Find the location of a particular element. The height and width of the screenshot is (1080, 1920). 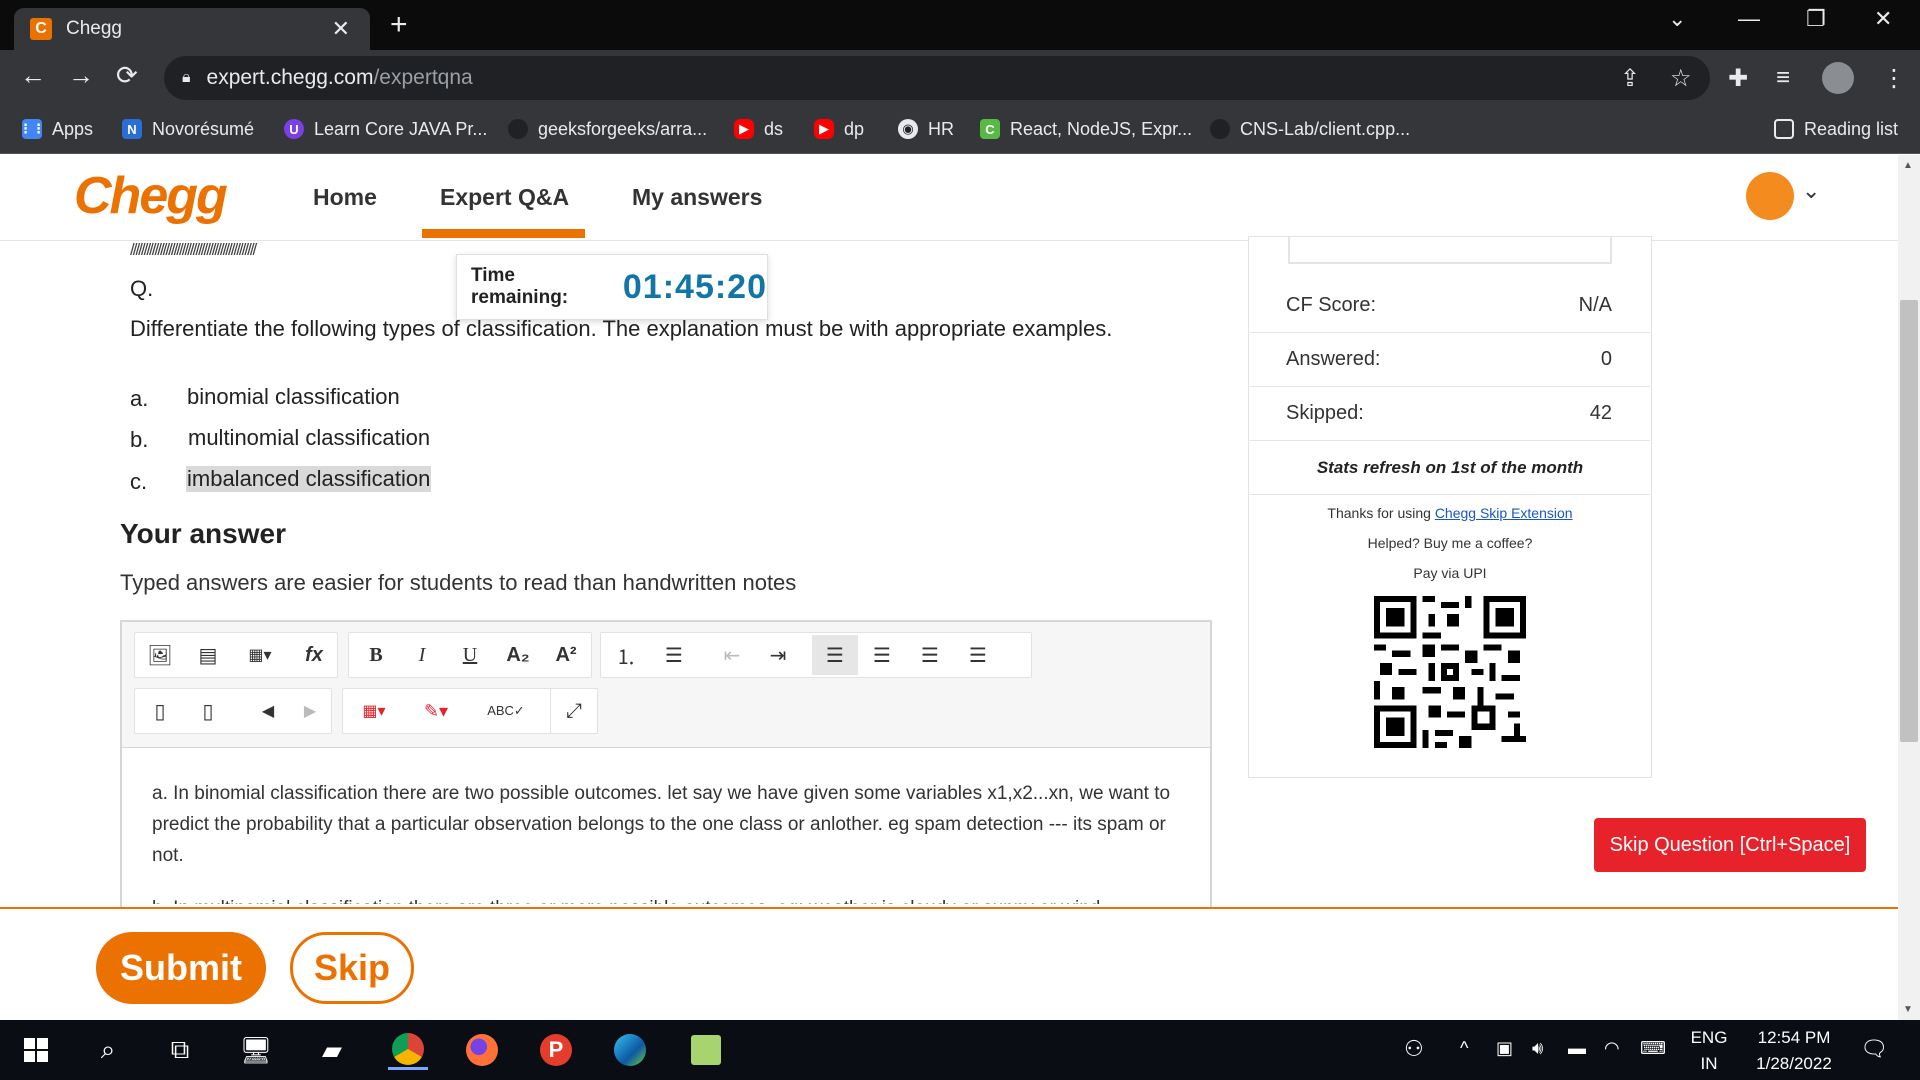

restore-window-icon: ❐ is located at coordinates (1816, 19).